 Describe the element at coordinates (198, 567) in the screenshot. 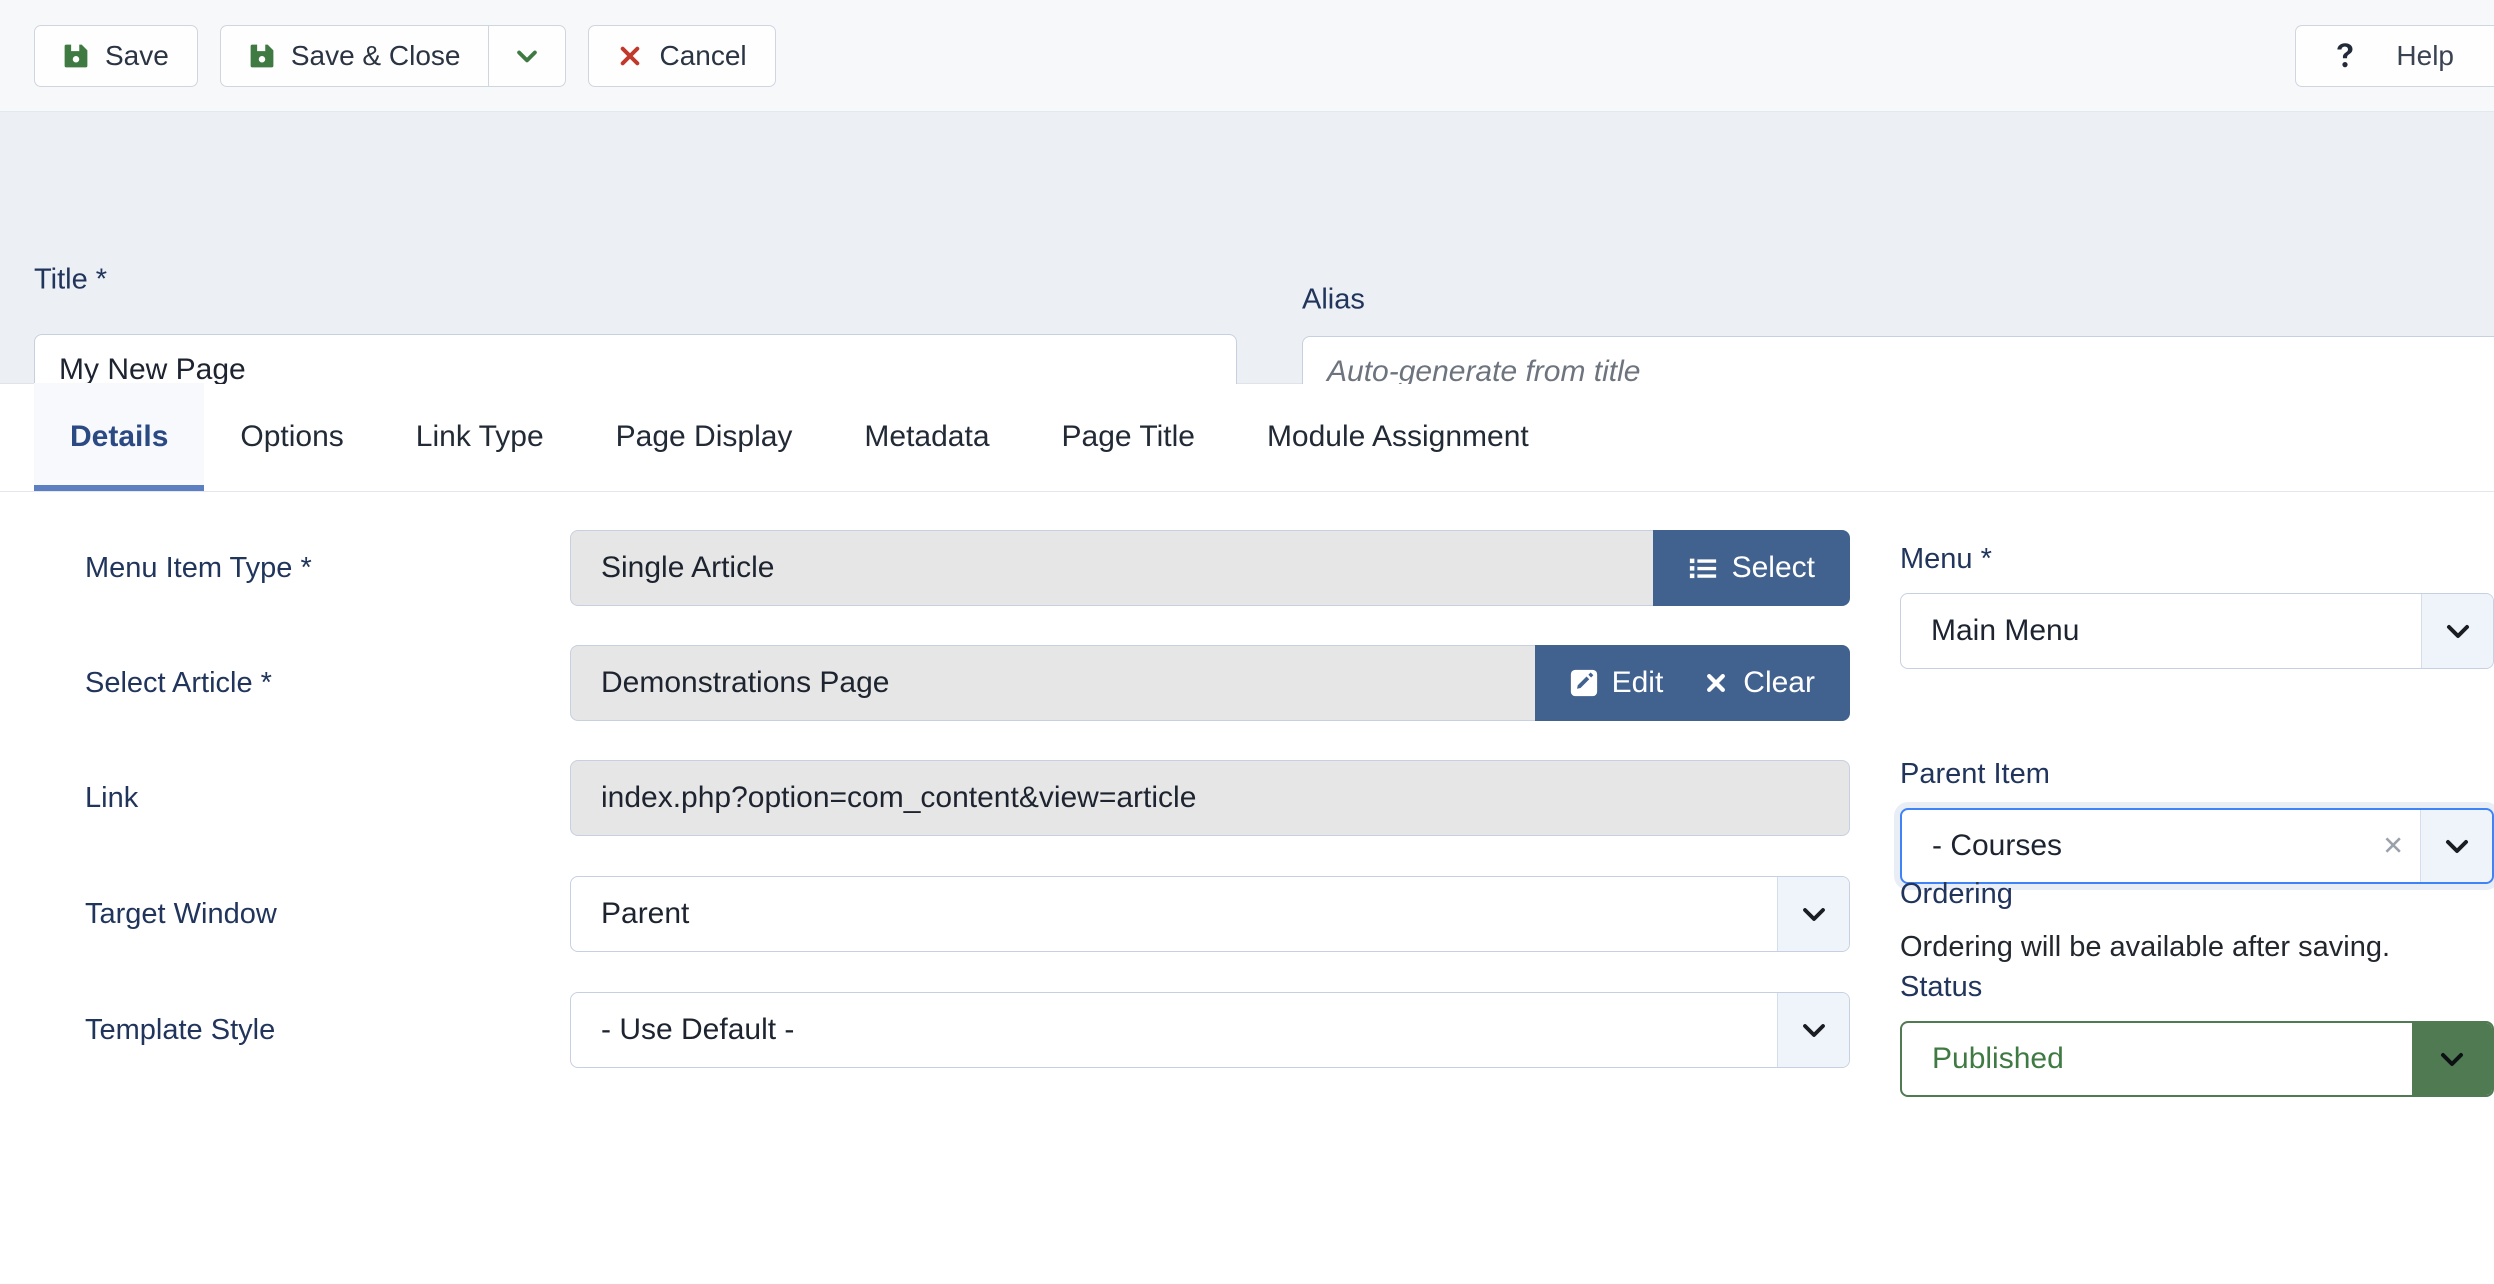

I see `menu-item-type-label: Menu Item Type *` at that location.